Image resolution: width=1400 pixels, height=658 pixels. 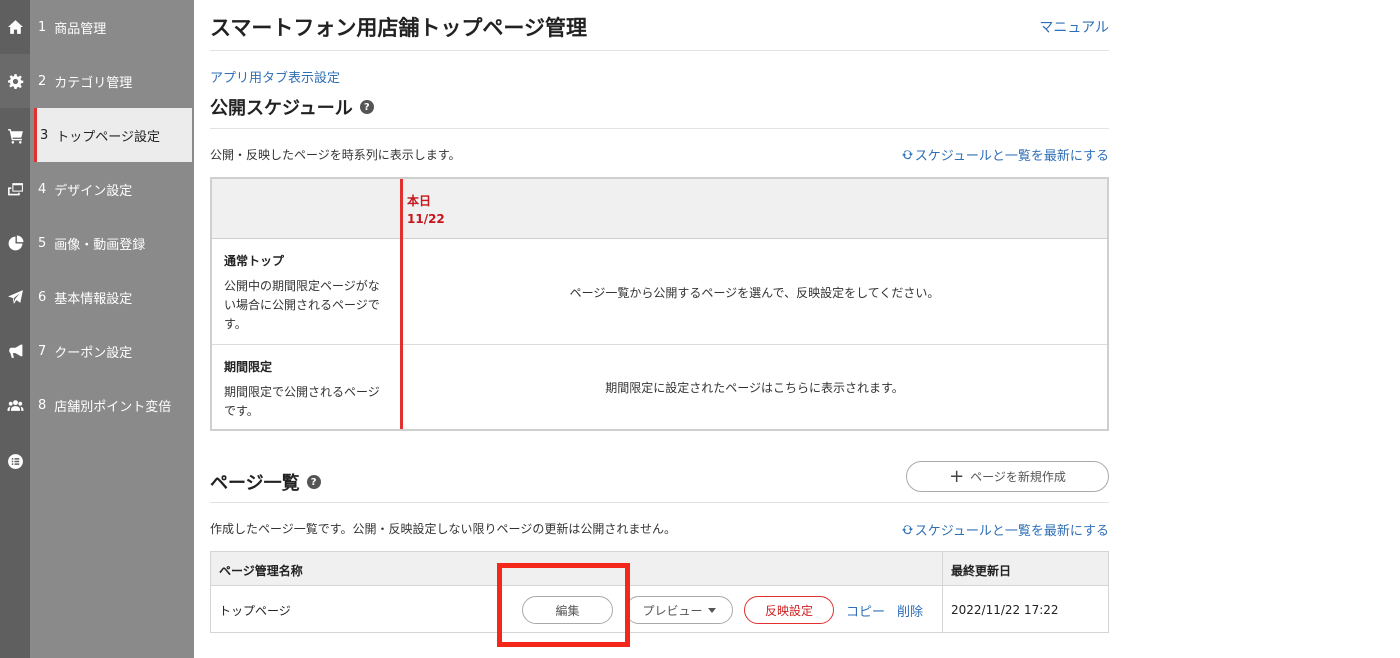 I want to click on sidebar-item-number: 5, so click(x=42, y=243).